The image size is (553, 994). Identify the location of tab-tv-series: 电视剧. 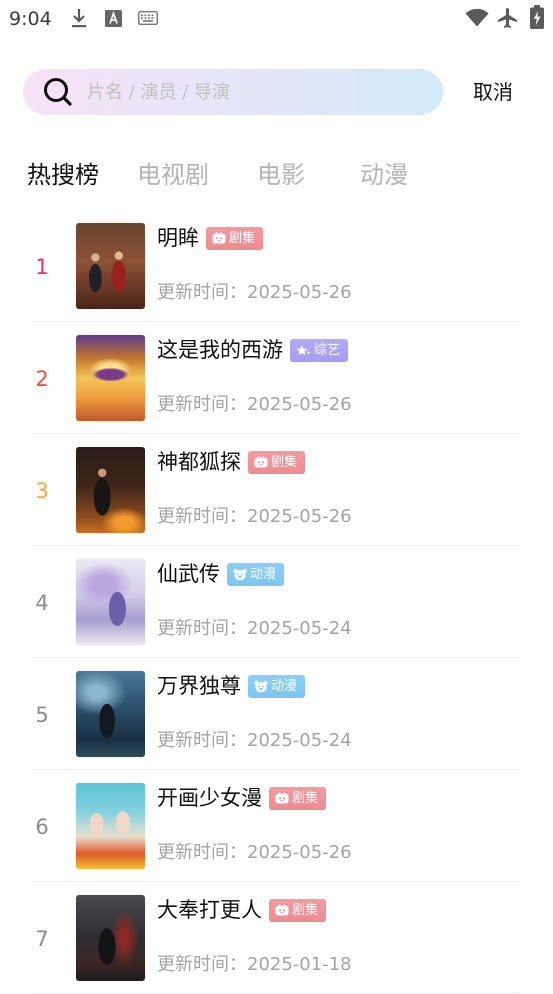
(173, 175).